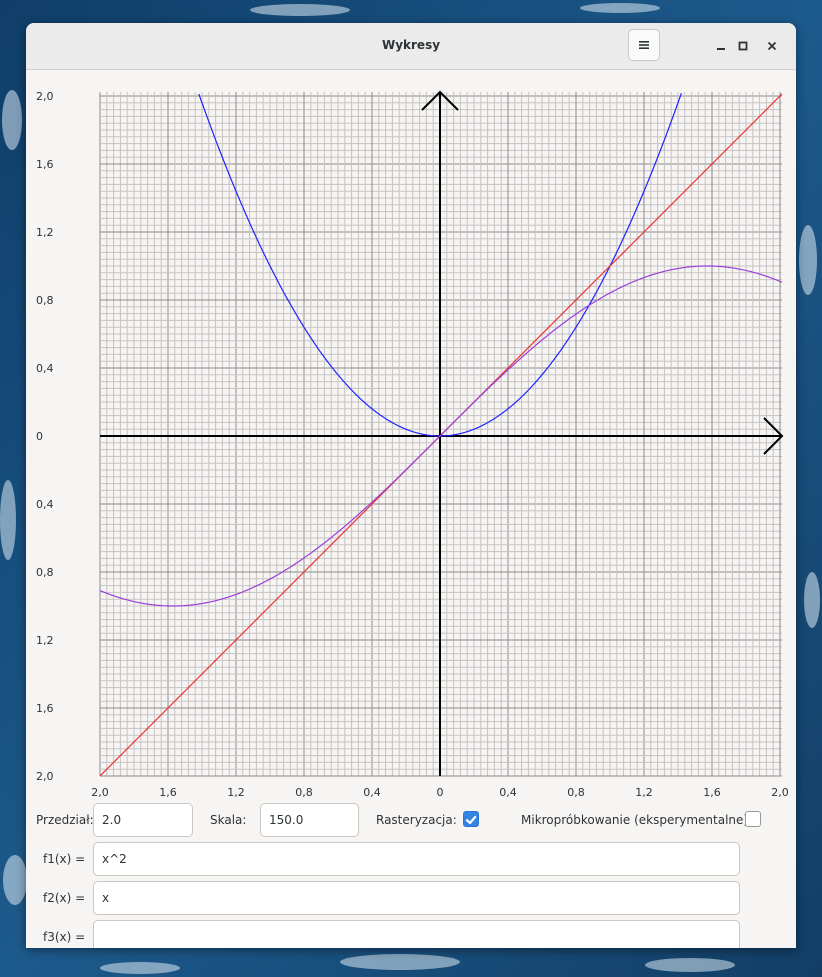  I want to click on f3-input, so click(416, 934).